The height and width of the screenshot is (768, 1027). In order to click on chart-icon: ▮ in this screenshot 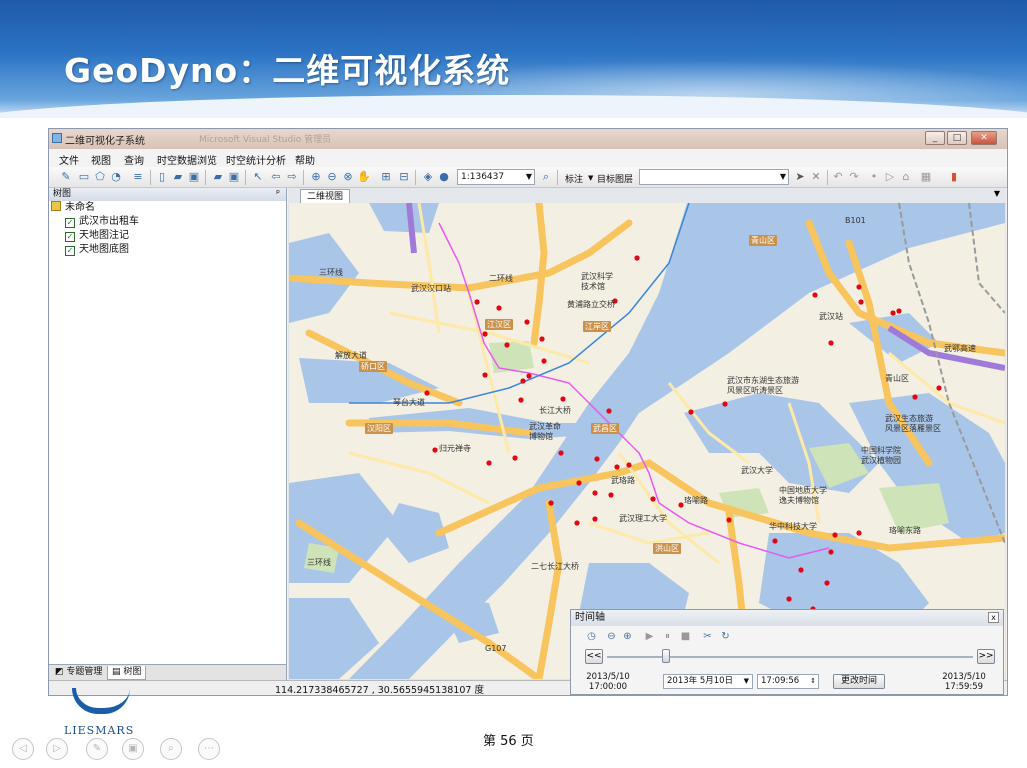, I will do `click(954, 177)`.